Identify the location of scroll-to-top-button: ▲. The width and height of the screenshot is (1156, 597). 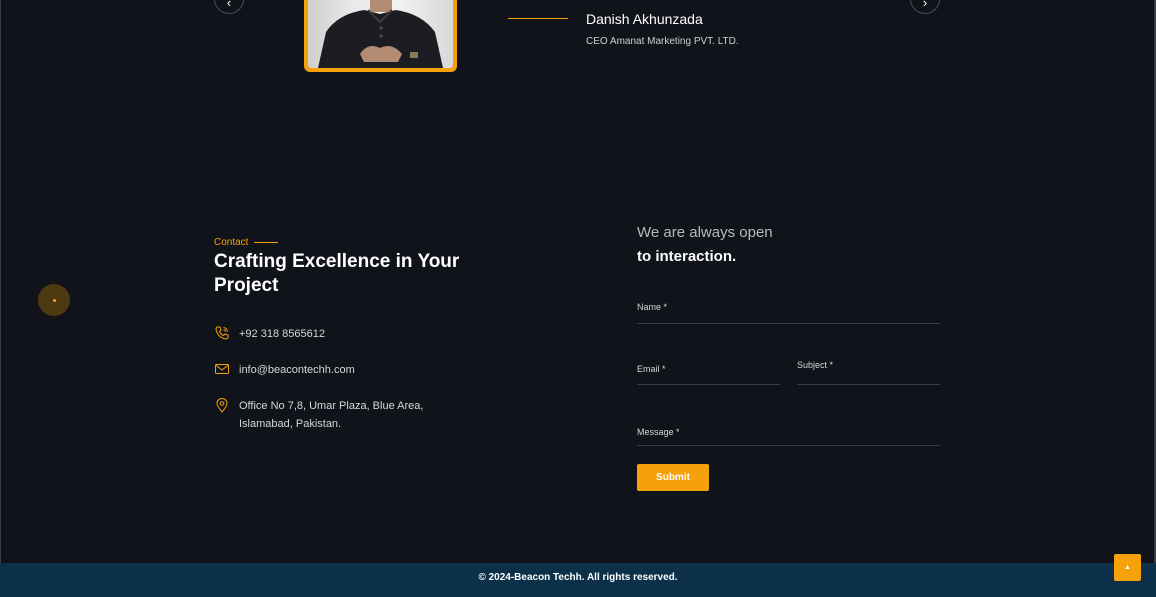
(1127, 567).